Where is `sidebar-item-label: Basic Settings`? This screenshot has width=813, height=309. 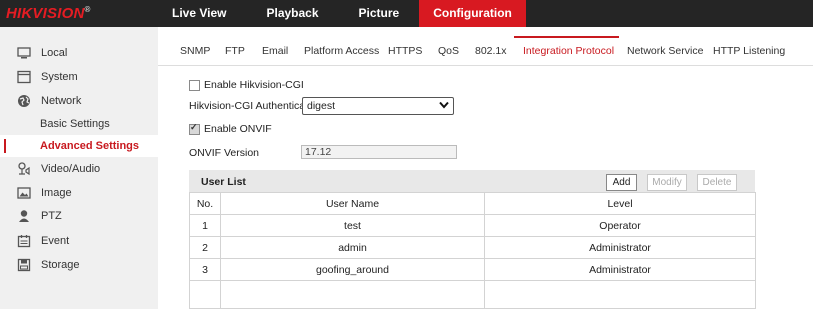
sidebar-item-label: Basic Settings is located at coordinates (75, 124).